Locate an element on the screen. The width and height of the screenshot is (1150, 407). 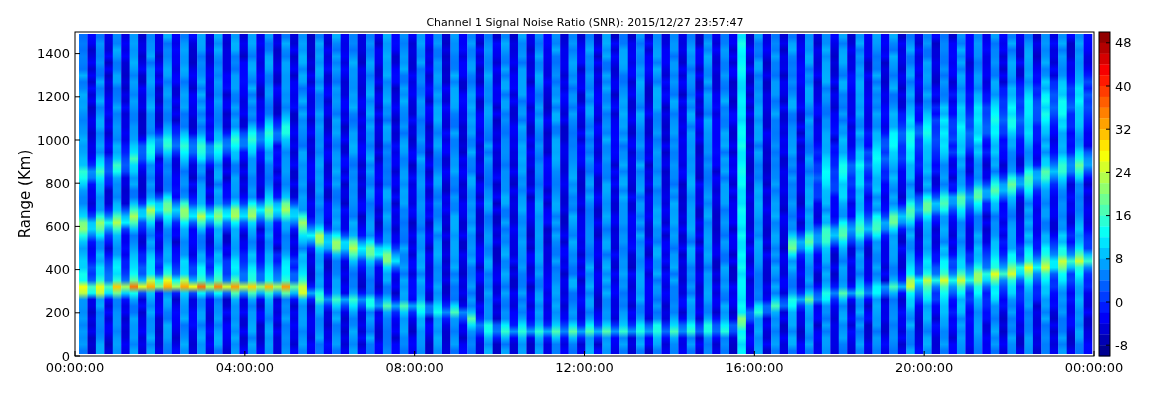
x-tick-label: 04:00:00 is located at coordinates (245, 367).